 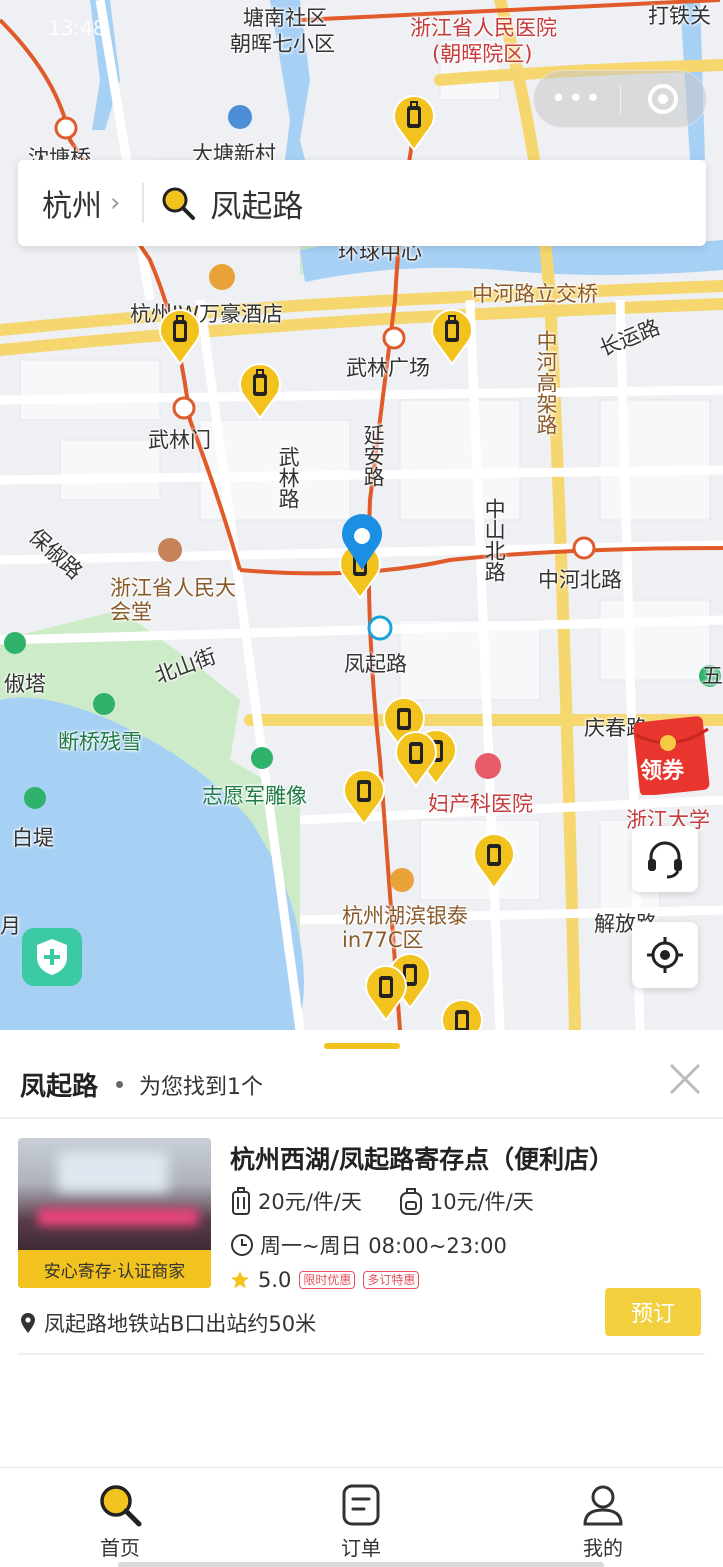 I want to click on opening-hours: 周一~周日 08:00~23:00, so click(x=383, y=1246).